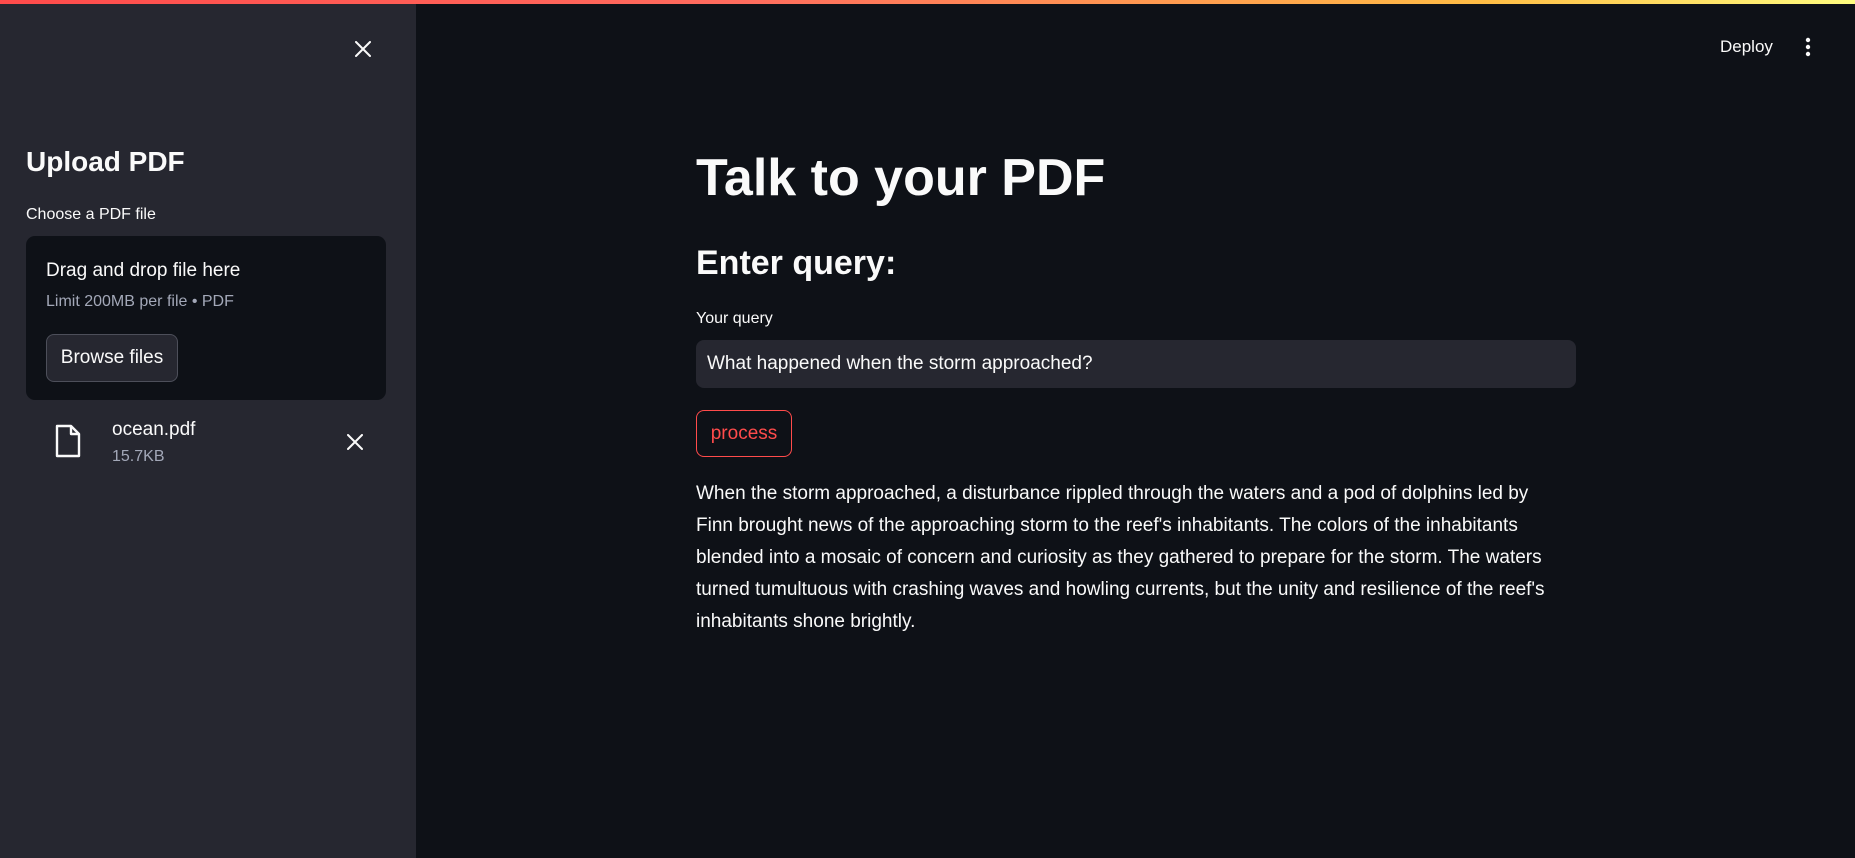 The height and width of the screenshot is (858, 1855). What do you see at coordinates (68, 441) in the screenshot?
I see `file-icon` at bounding box center [68, 441].